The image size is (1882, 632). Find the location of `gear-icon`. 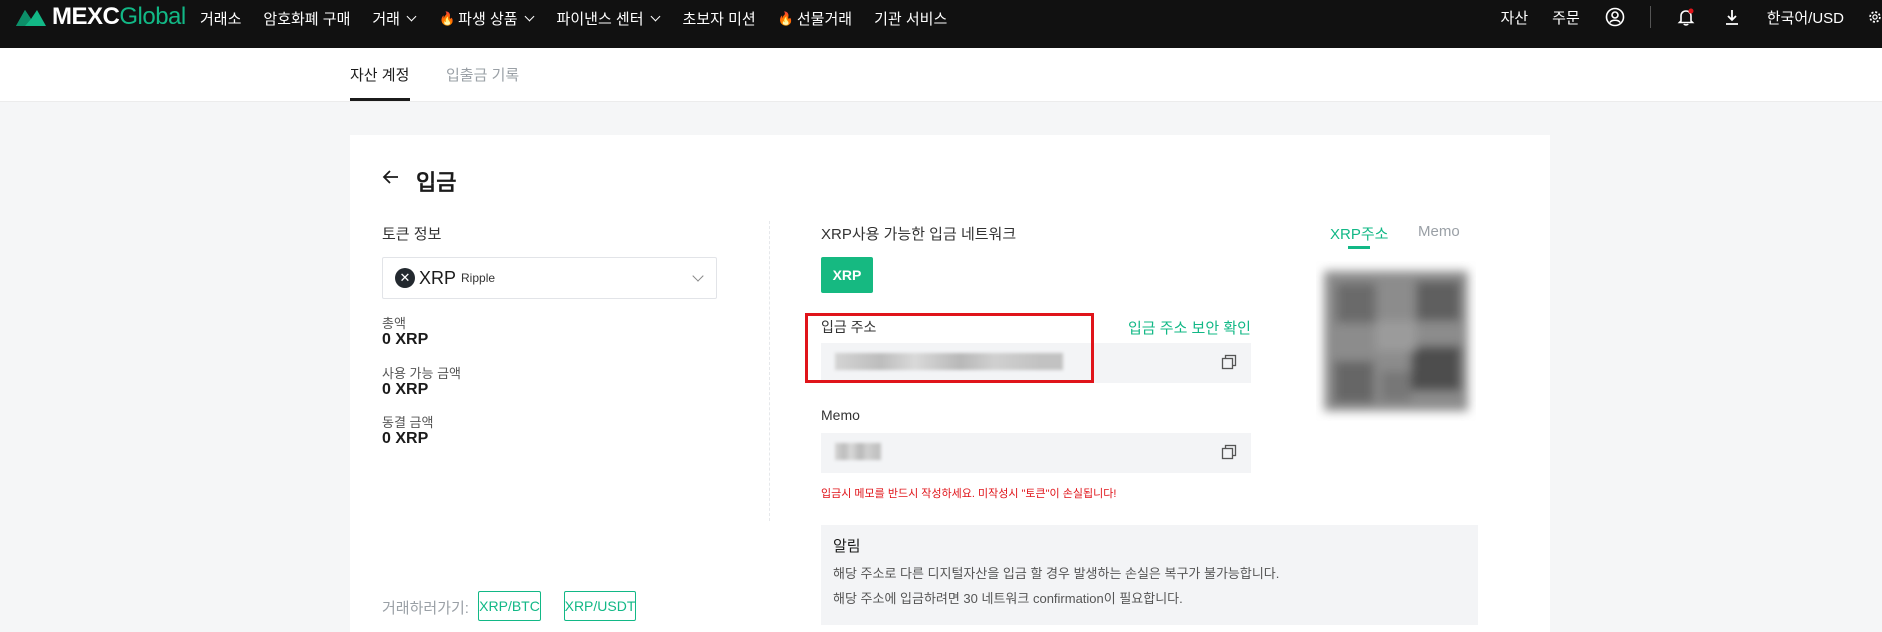

gear-icon is located at coordinates (1875, 17).